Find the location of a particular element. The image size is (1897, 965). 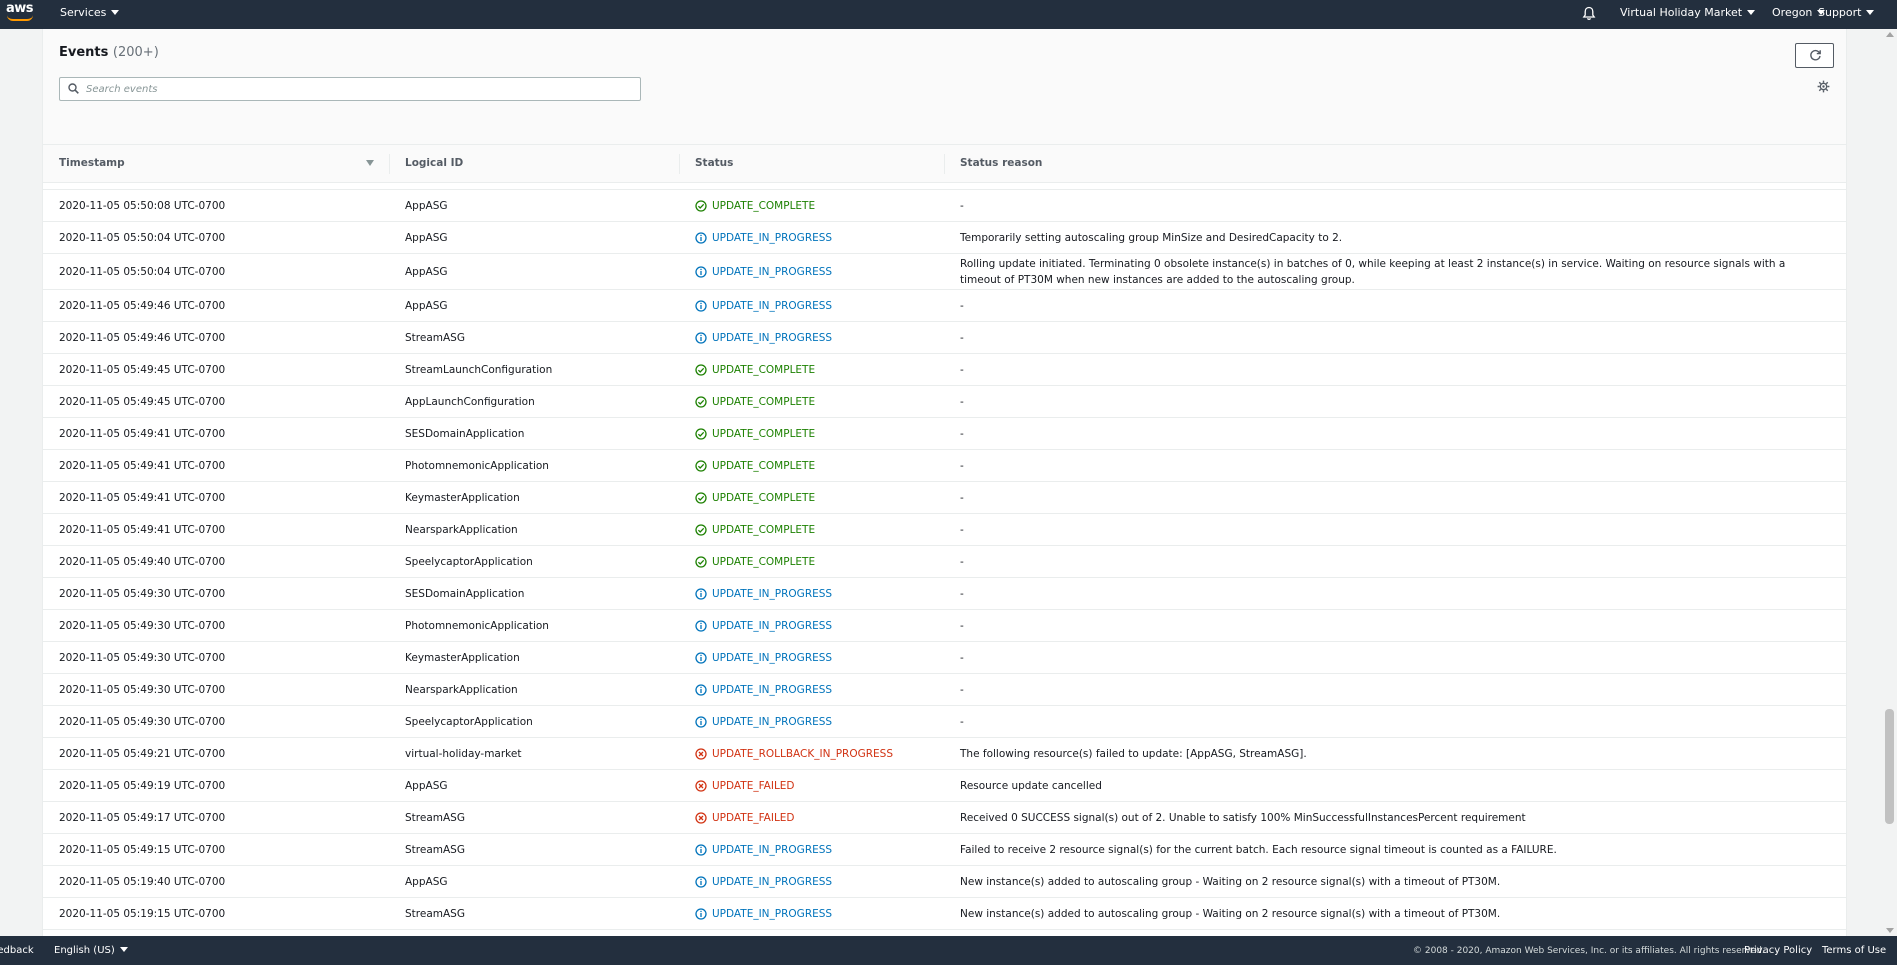

search-icon is located at coordinates (73, 88).